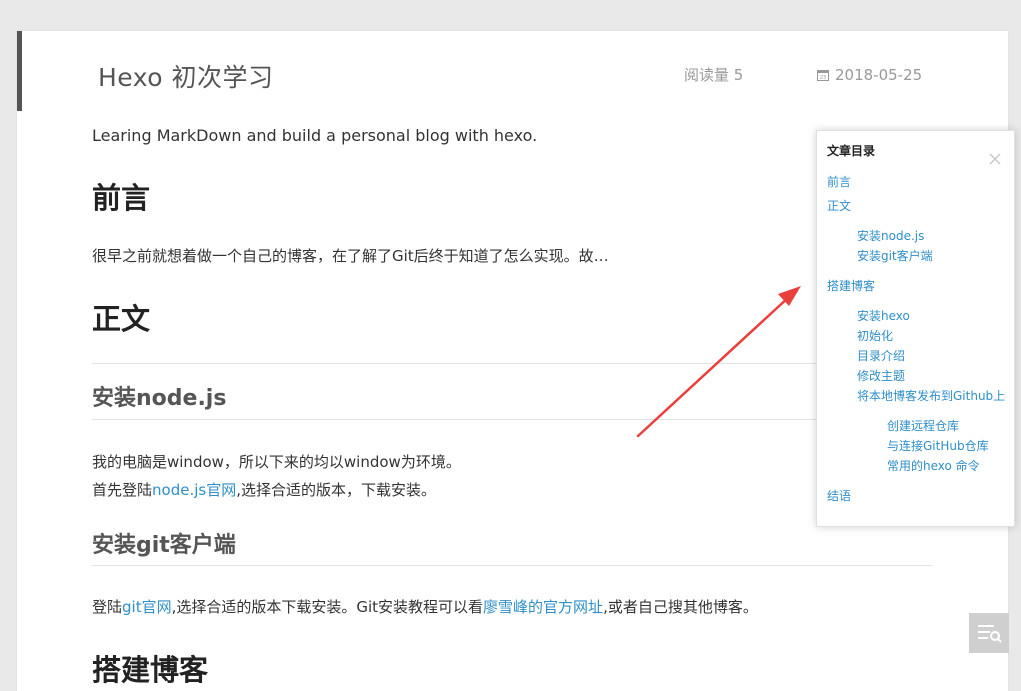  Describe the element at coordinates (336, 490) in the screenshot. I see `node-p2-after: ,选择合适的版本，下载安装。` at that location.